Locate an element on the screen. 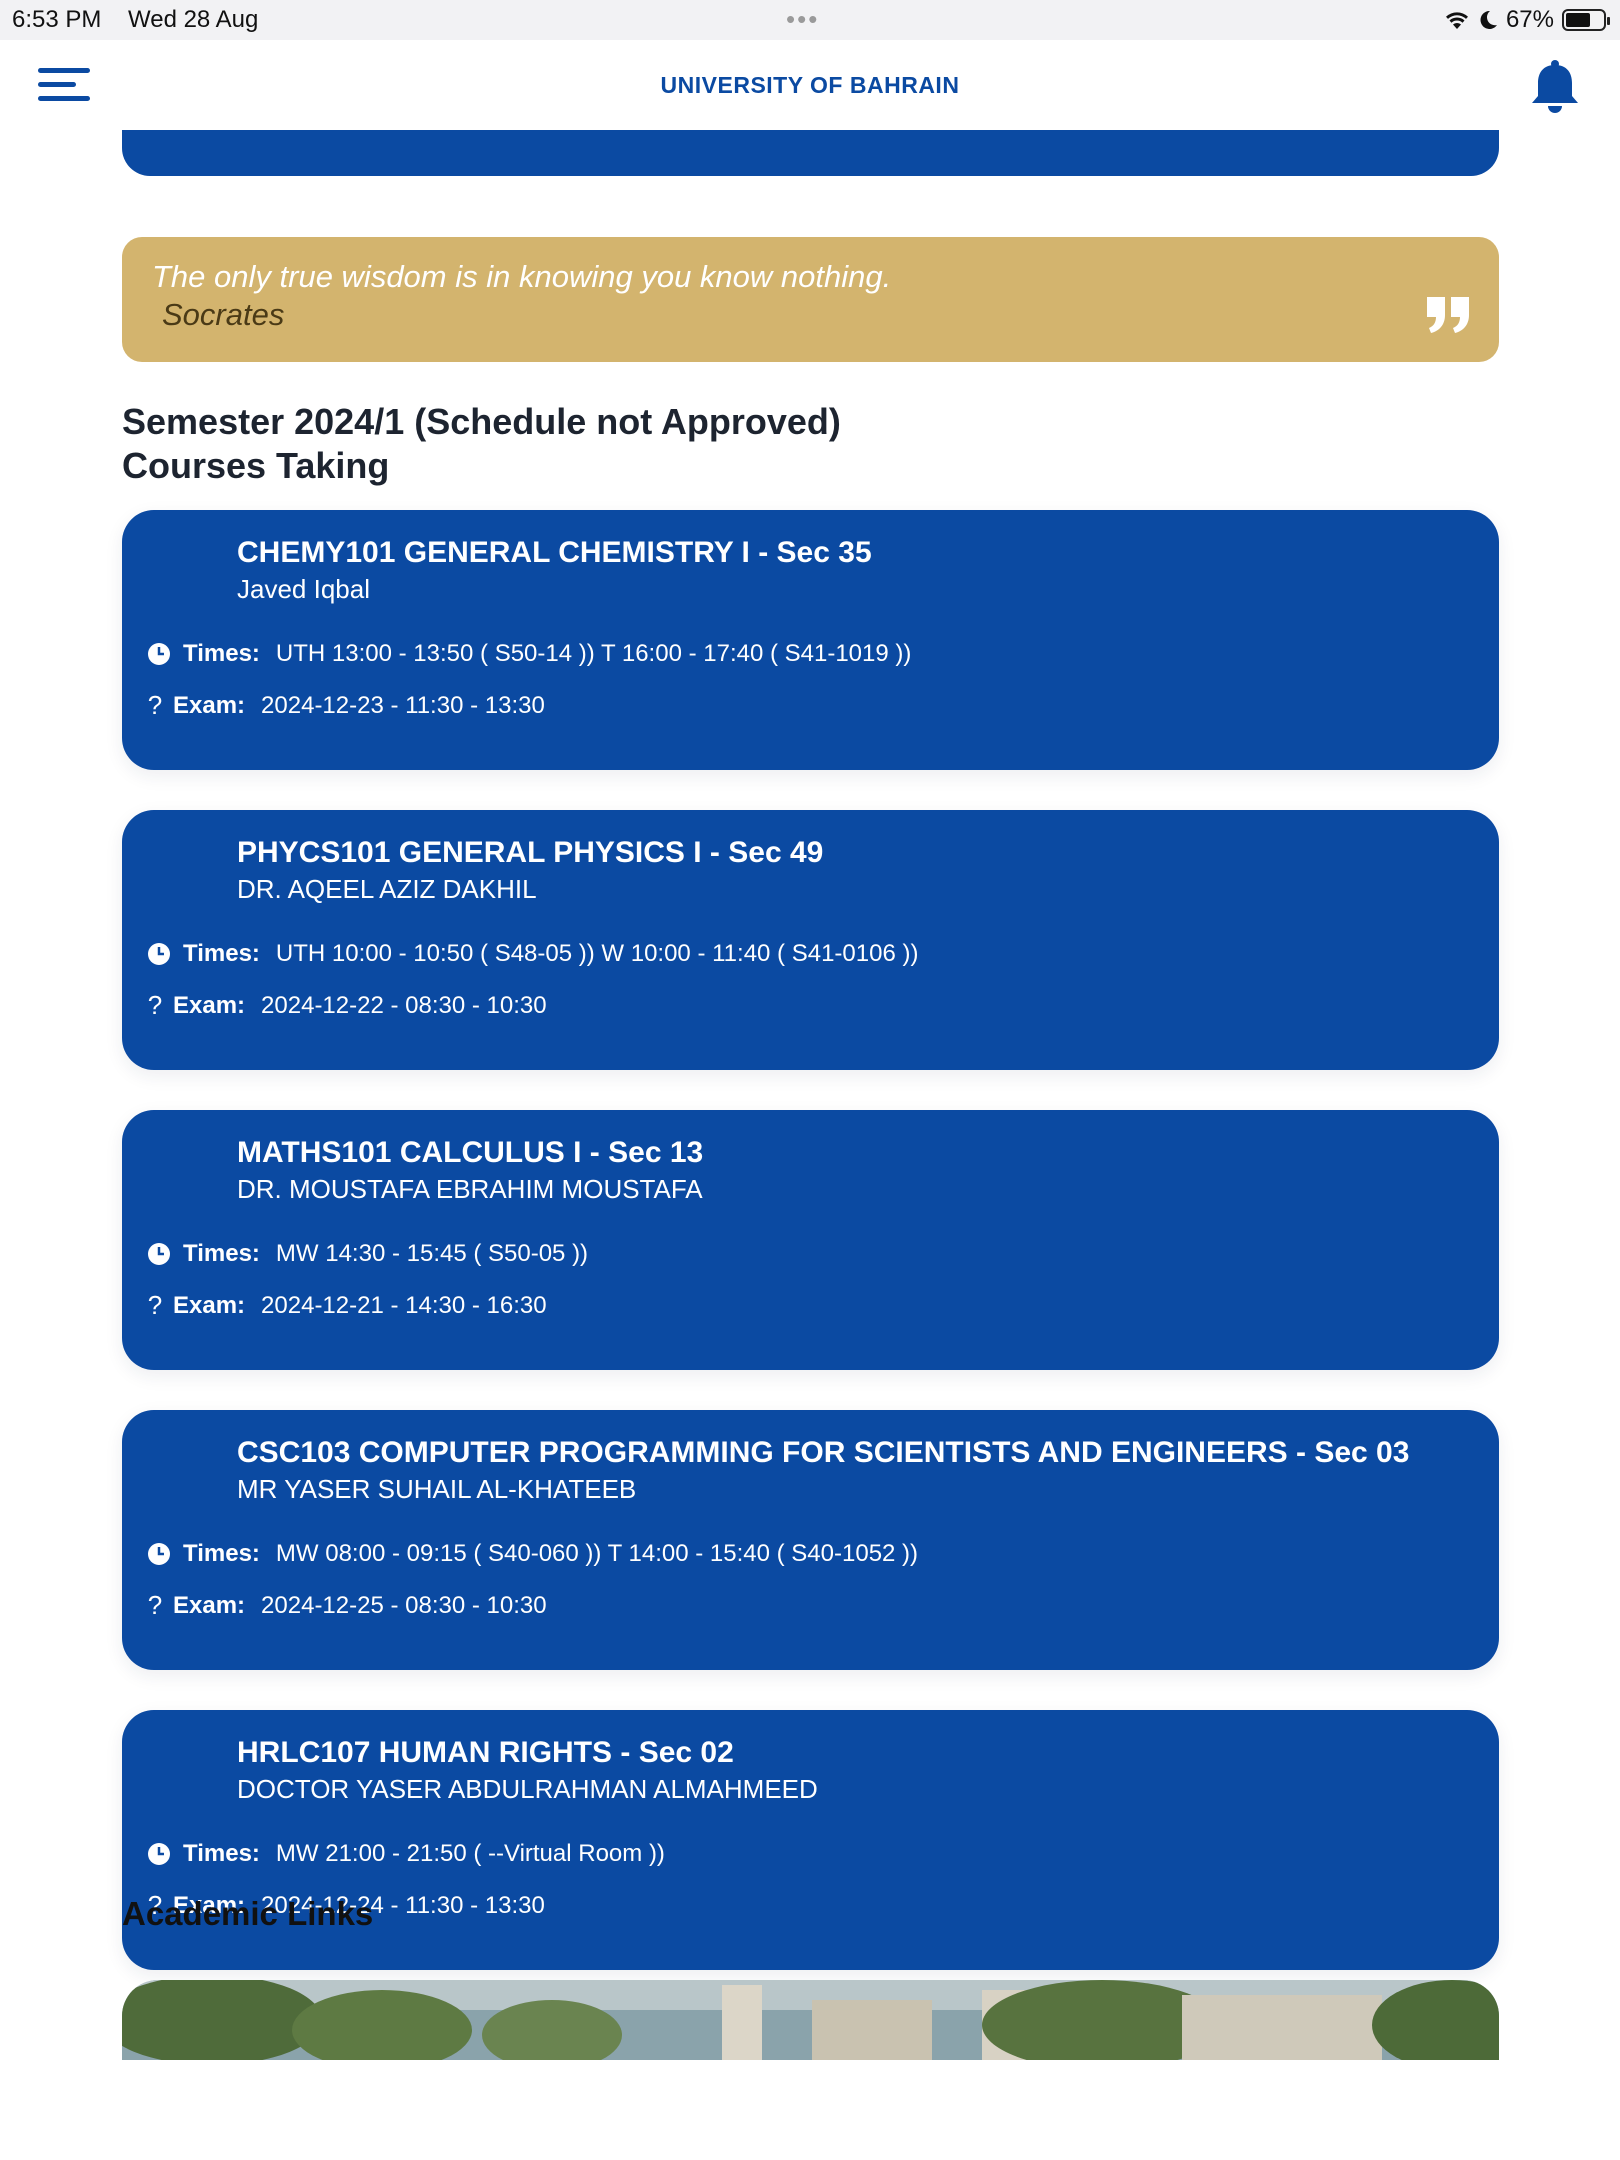  app-header: UNIVERSITY OF BAHRAIN is located at coordinates (810, 85).